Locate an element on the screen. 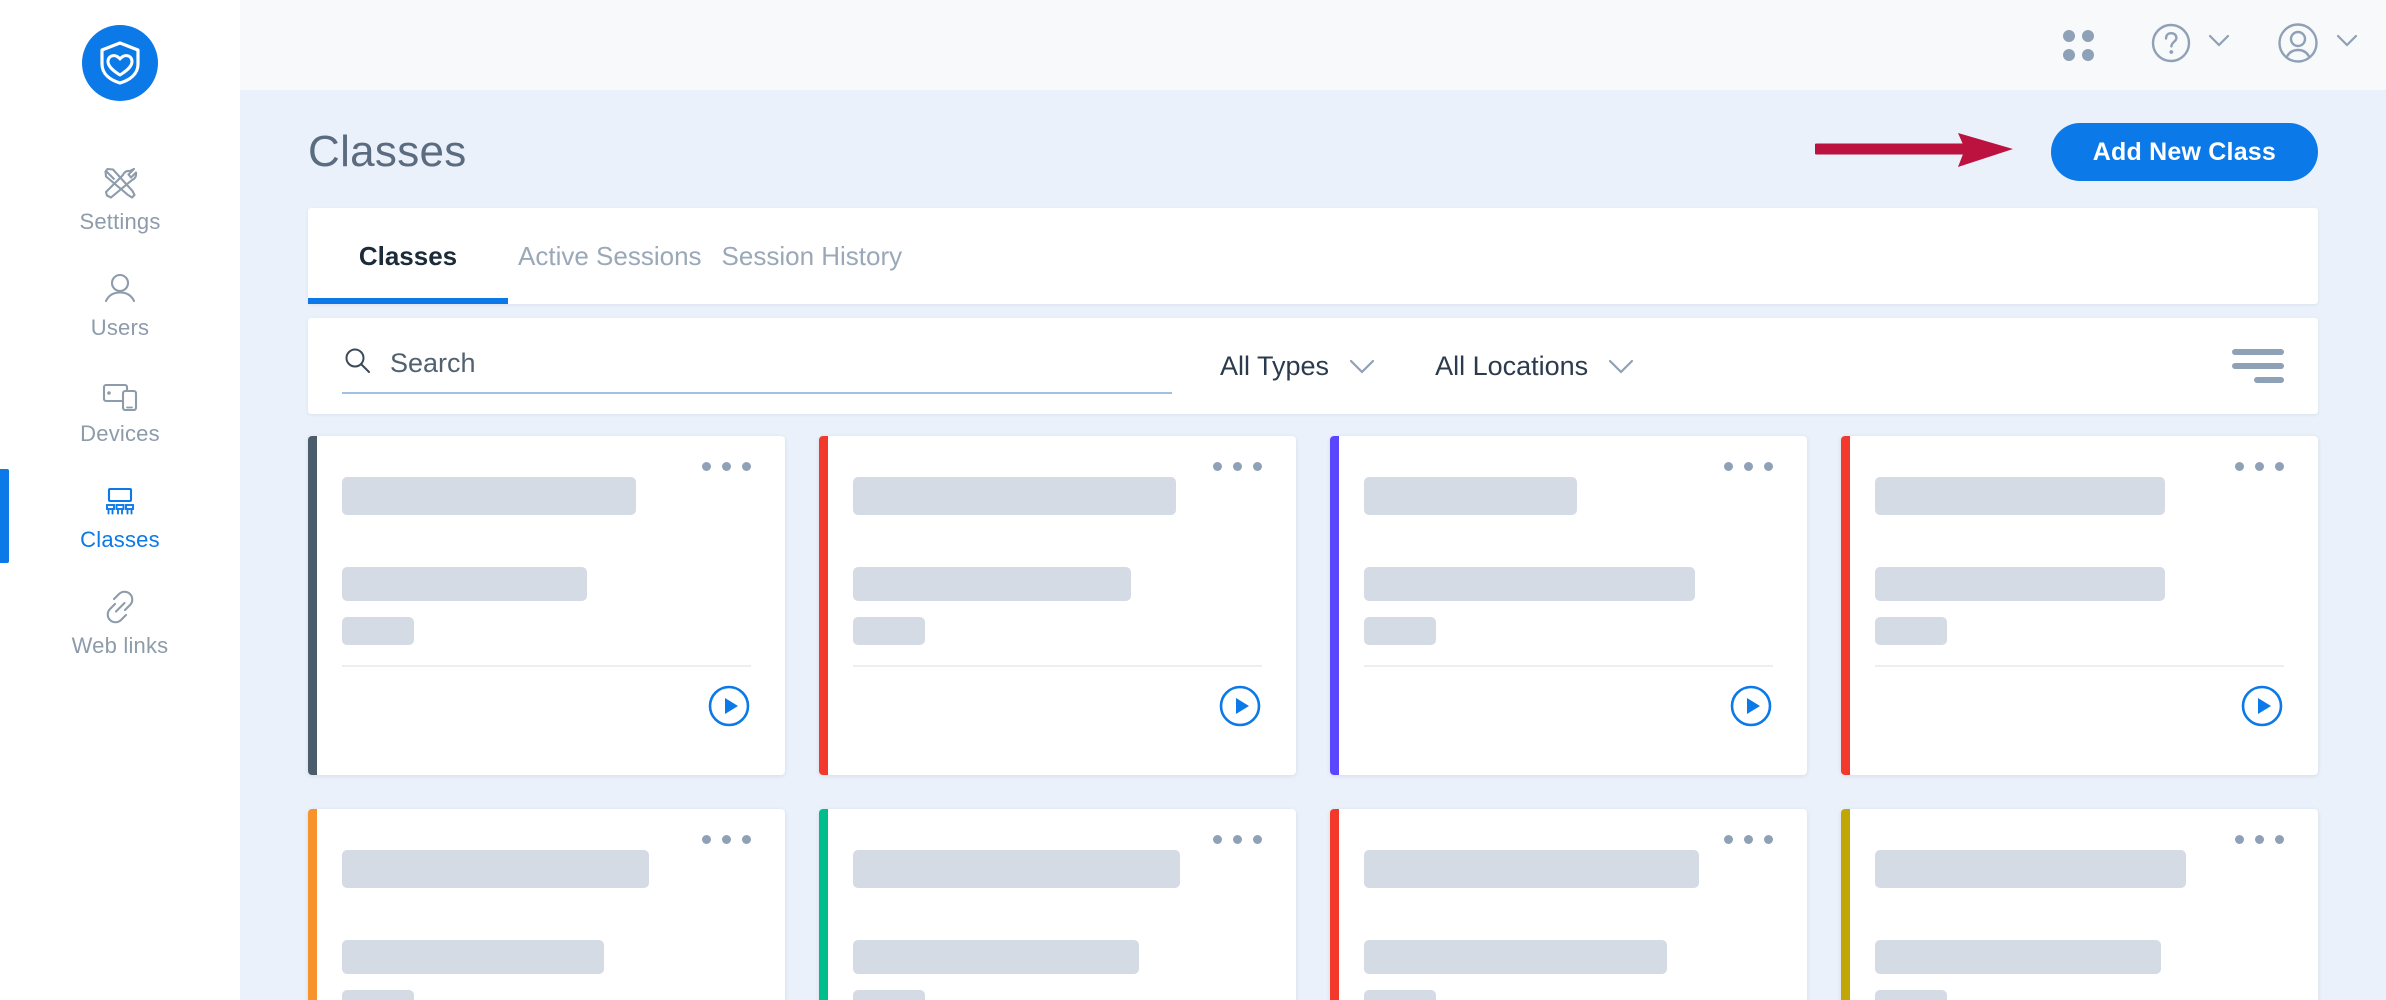 The image size is (2386, 1000). magnifier-icon is located at coordinates (357, 363).